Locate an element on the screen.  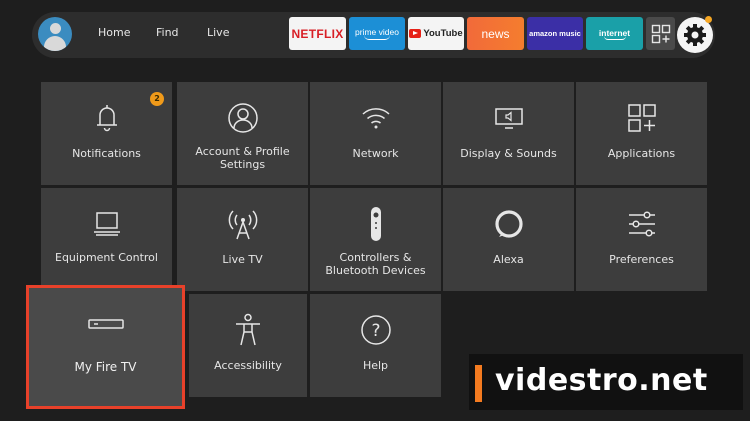
tile-controllers-bluetooth-label: Controllers & Bluetooth Devices is located at coordinates (375, 264).